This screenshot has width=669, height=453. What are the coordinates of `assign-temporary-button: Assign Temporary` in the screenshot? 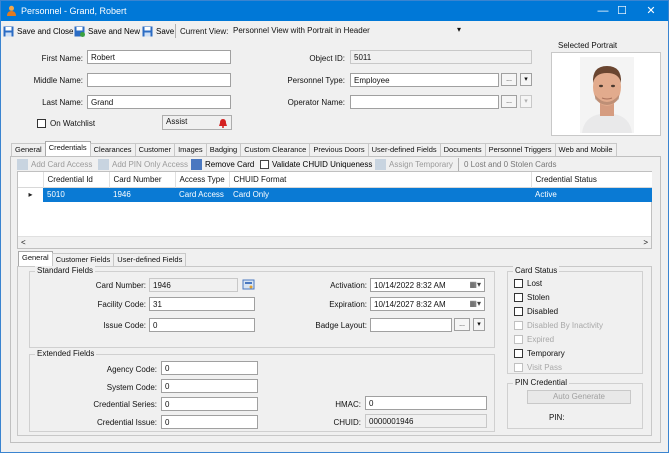 It's located at (414, 164).